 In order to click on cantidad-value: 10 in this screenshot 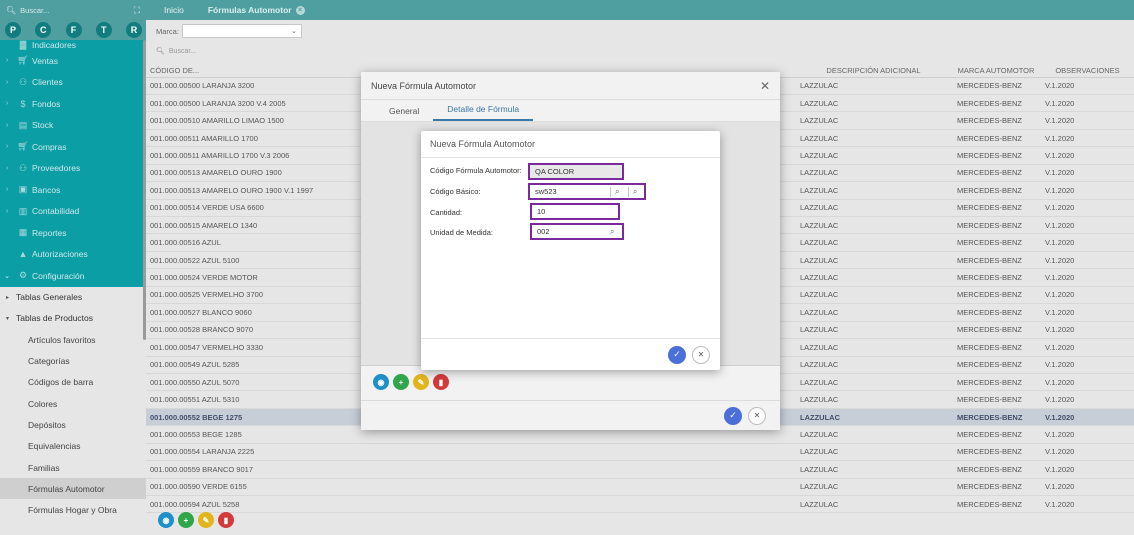, I will do `click(541, 211)`.